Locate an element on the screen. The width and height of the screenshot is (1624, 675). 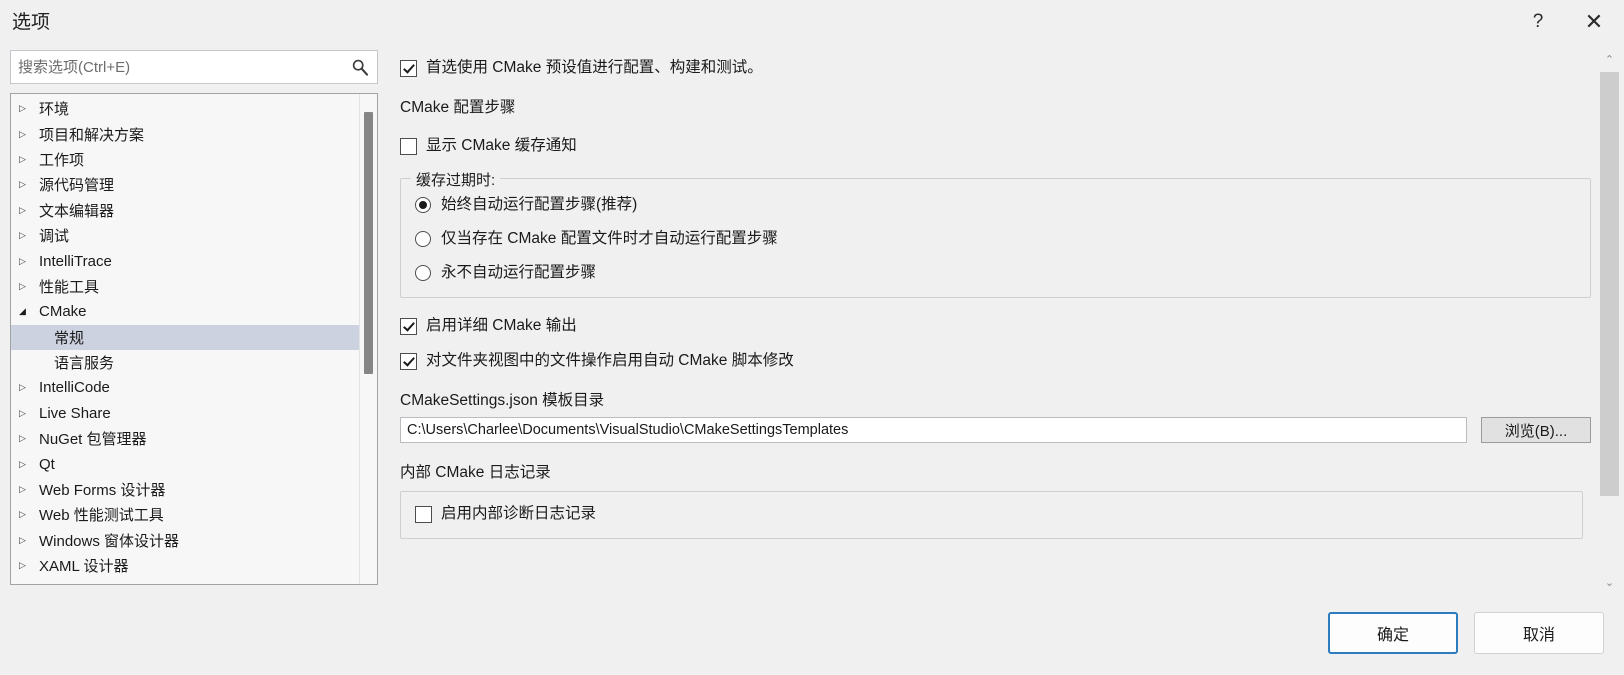
tree-item-12: ▷ Live Share is located at coordinates (185, 413).